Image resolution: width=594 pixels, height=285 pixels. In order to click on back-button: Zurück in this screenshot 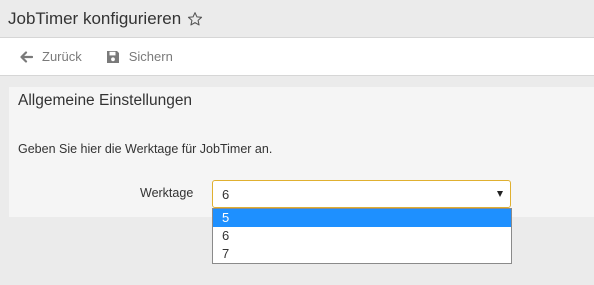, I will do `click(50, 56)`.